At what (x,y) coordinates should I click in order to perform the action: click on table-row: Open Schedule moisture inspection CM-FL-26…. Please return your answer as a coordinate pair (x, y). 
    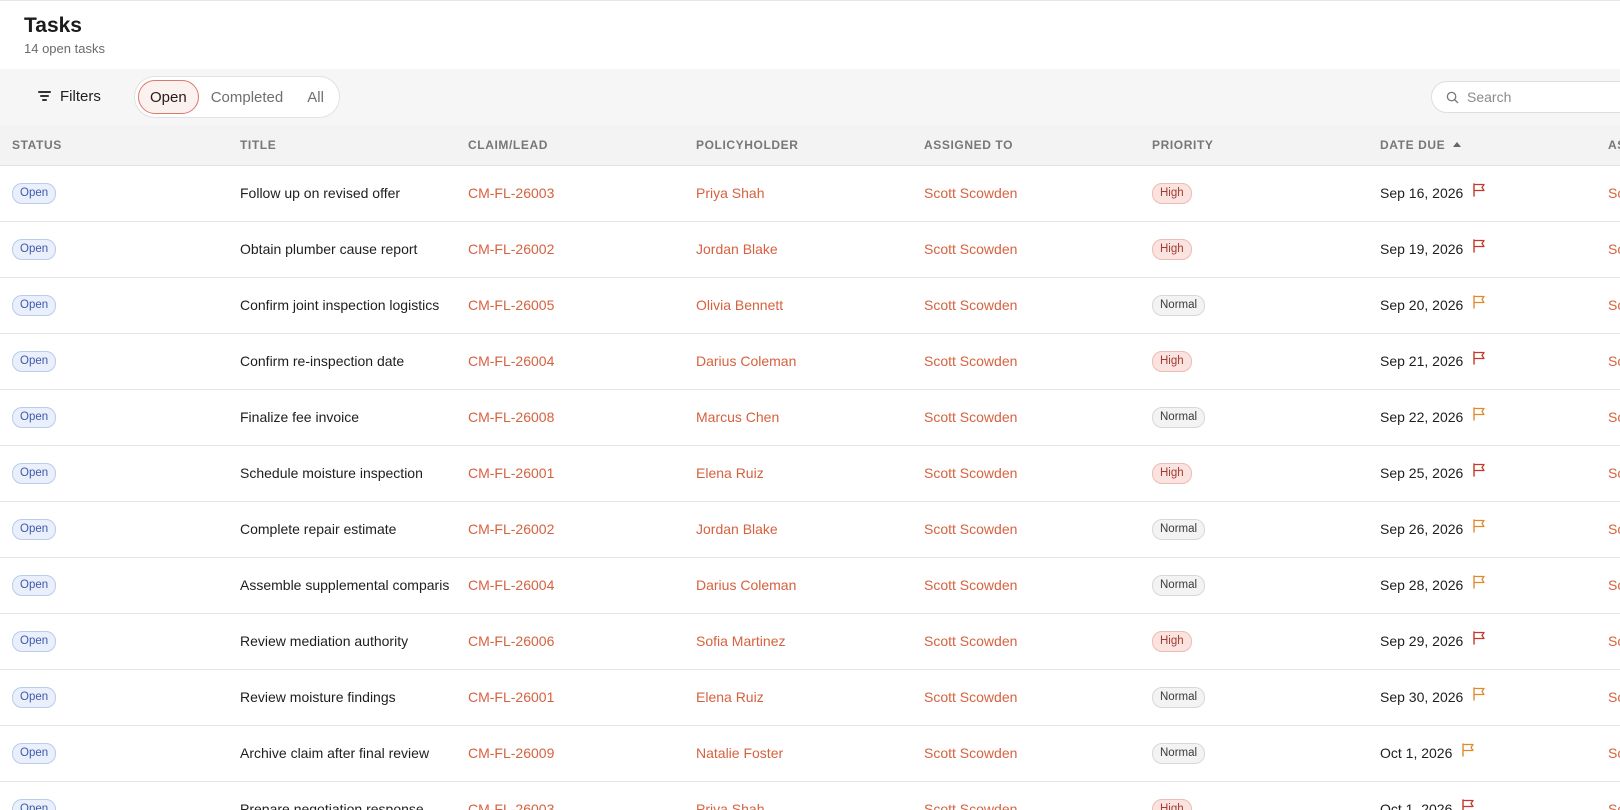
    Looking at the image, I should click on (810, 473).